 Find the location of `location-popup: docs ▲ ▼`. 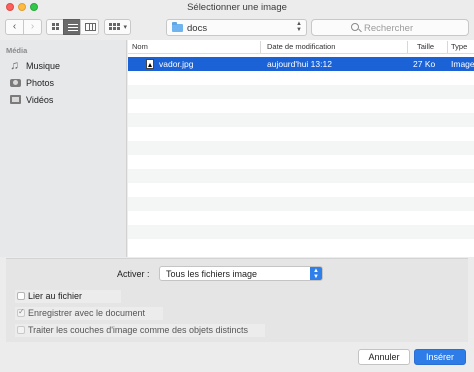

location-popup: docs ▲ ▼ is located at coordinates (236, 27).